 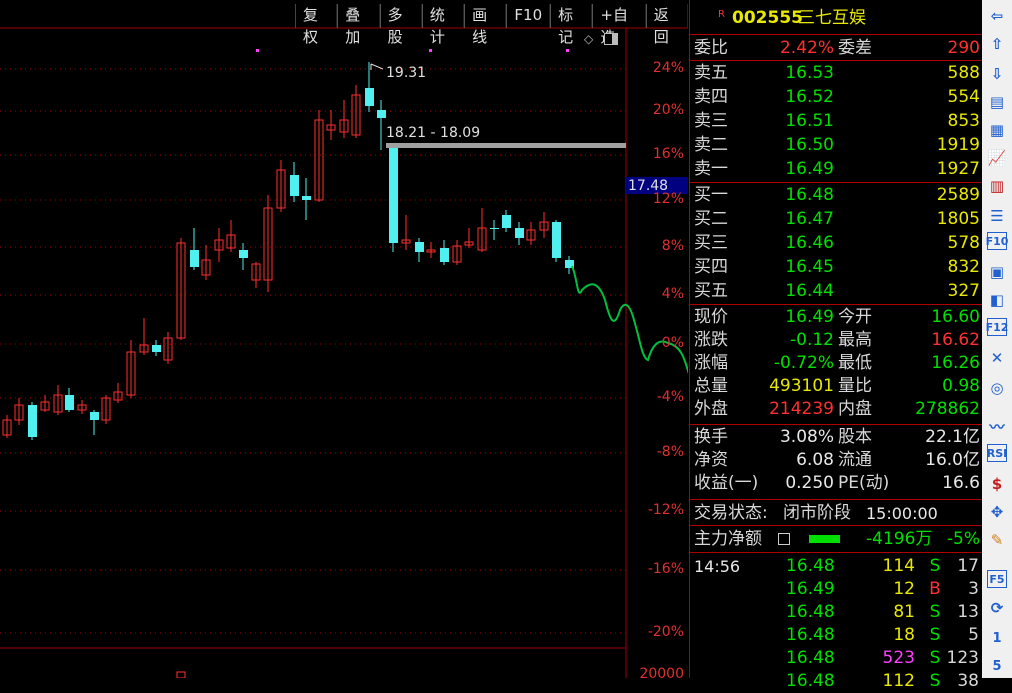 I want to click on tick-row: 16.48 81 S 13, so click(x=836, y=612).